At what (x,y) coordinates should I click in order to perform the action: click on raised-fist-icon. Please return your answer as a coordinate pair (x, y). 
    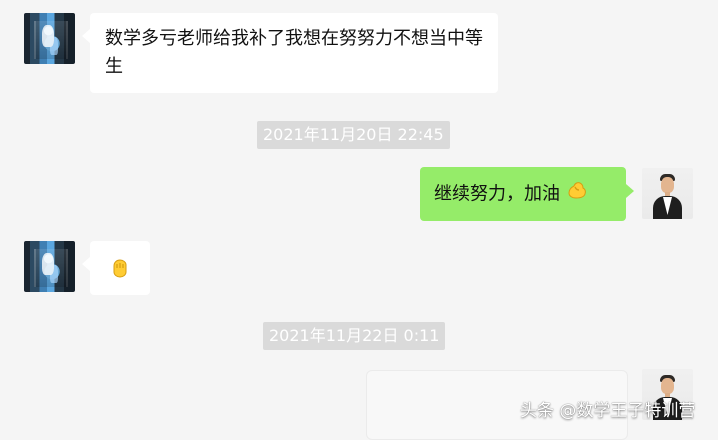
    Looking at the image, I should click on (120, 272).